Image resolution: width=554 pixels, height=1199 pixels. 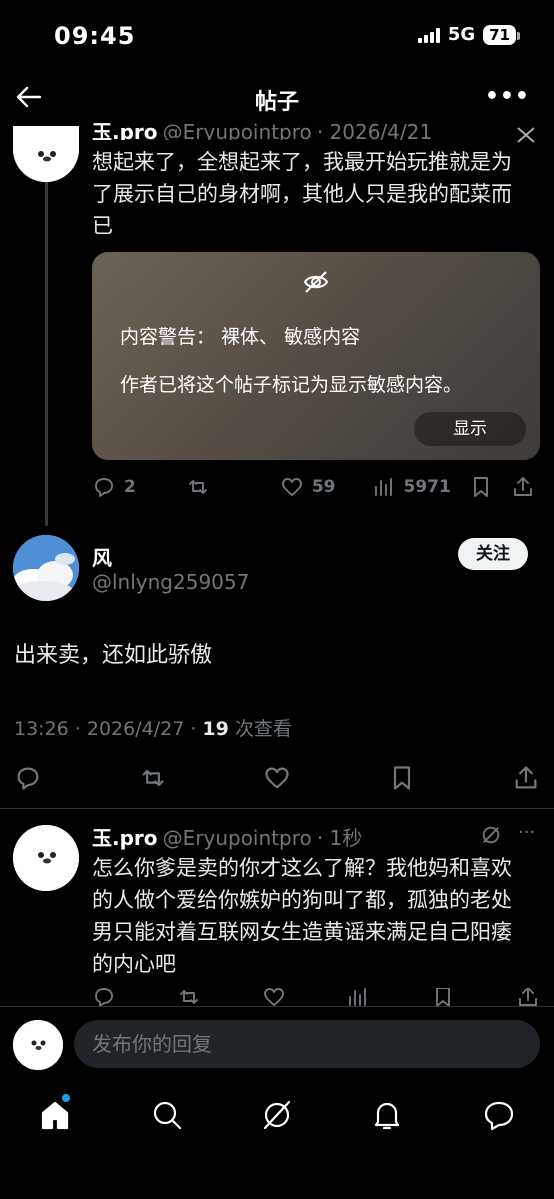 I want to click on more-options-icon: •••, so click(x=507, y=96).